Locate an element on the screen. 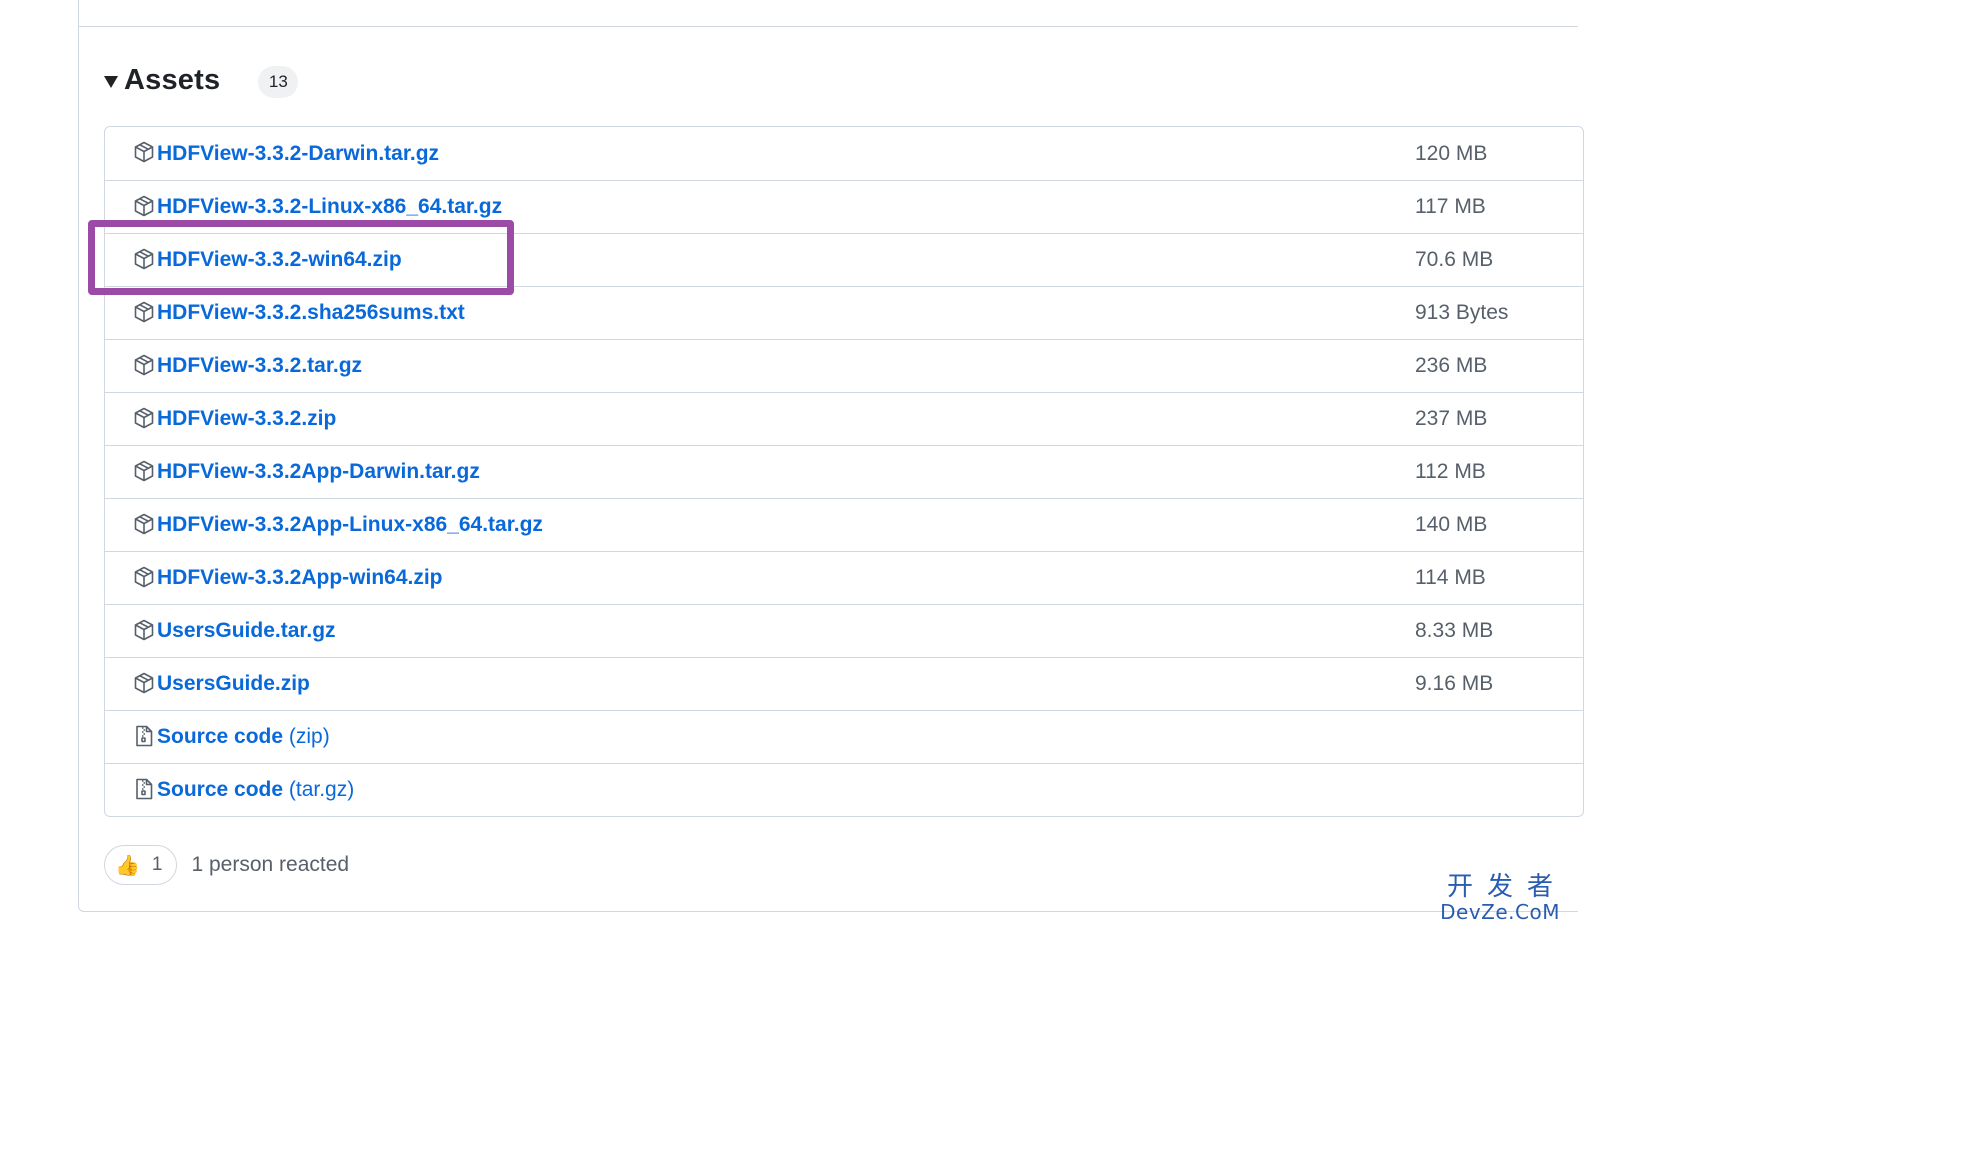 The width and height of the screenshot is (1981, 1172). asset-download-link: HDFView-3.3.2App-Darwin.tar.gz is located at coordinates (318, 472).